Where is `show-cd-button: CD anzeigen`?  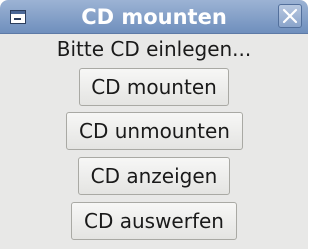 show-cd-button: CD anzeigen is located at coordinates (154, 176).